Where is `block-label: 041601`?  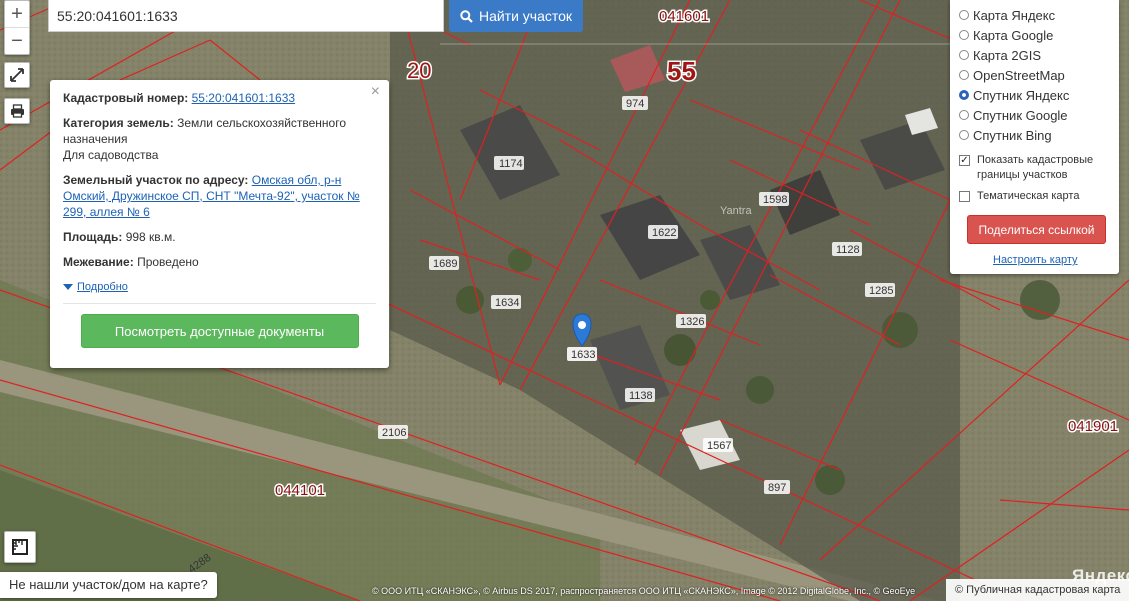 block-label: 041601 is located at coordinates (684, 16).